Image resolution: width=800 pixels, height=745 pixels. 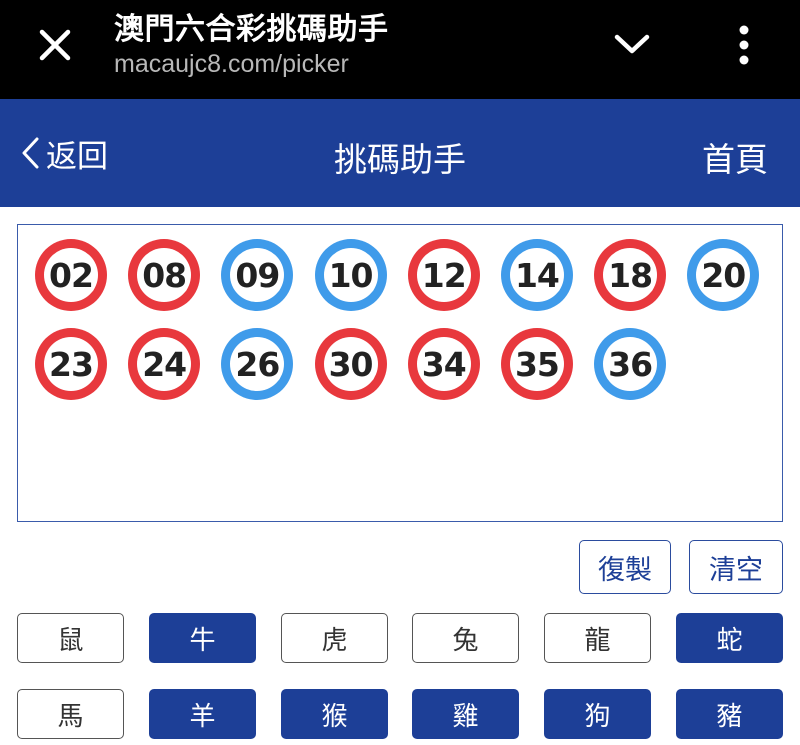 I want to click on zodiac-button: 龍, so click(x=597, y=638).